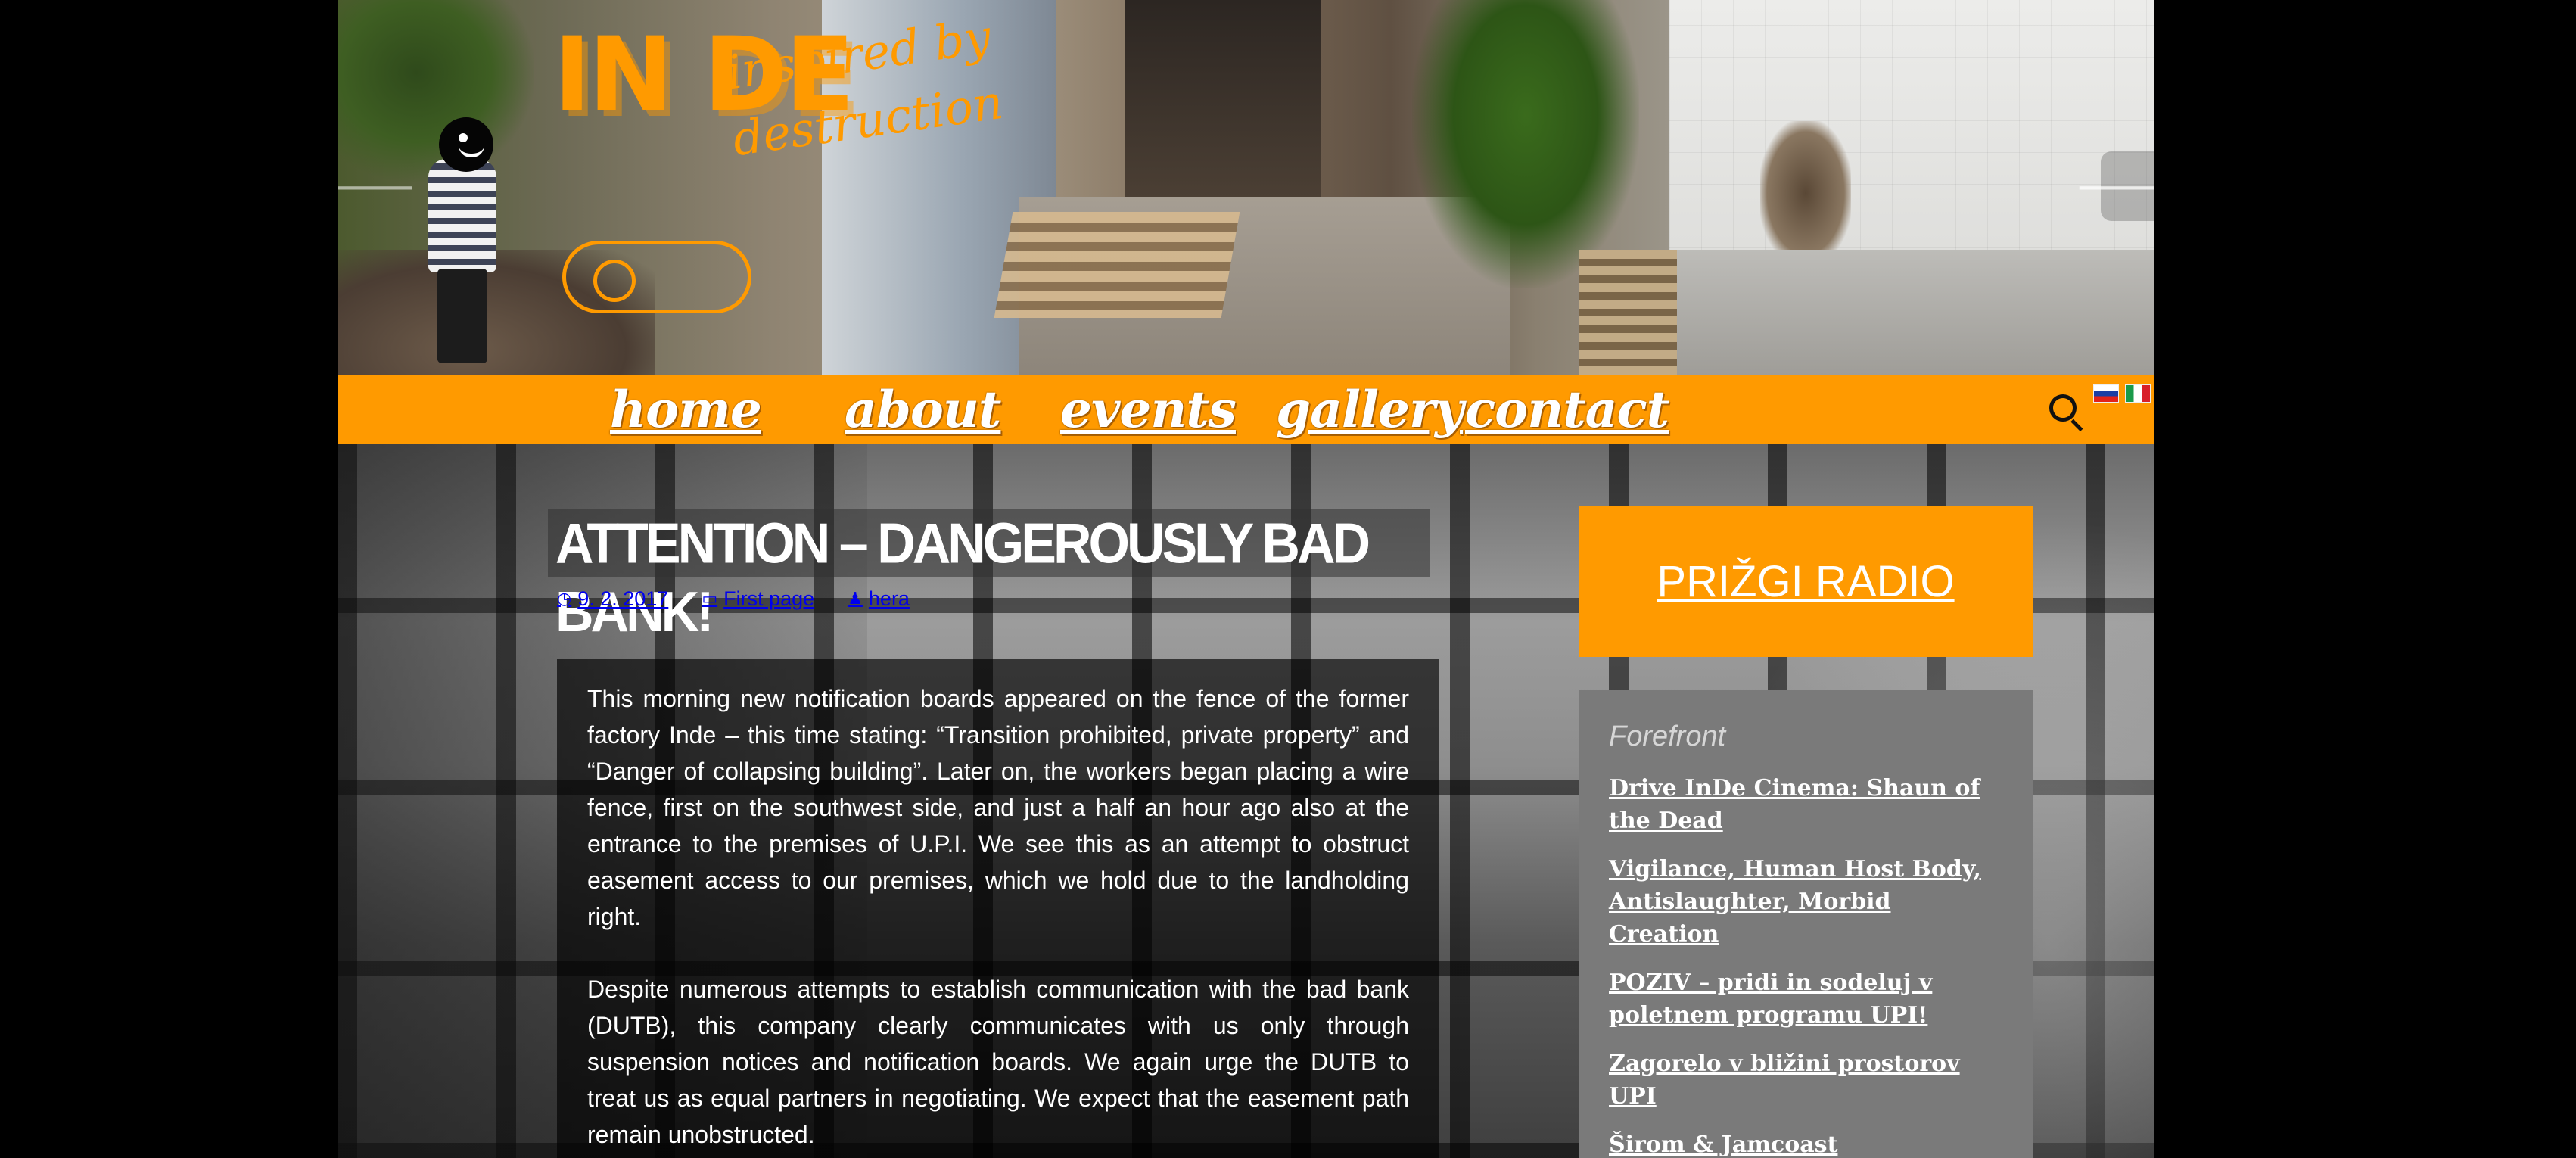 The image size is (2576, 1158). I want to click on post-author-link: ♟ hera, so click(879, 599).